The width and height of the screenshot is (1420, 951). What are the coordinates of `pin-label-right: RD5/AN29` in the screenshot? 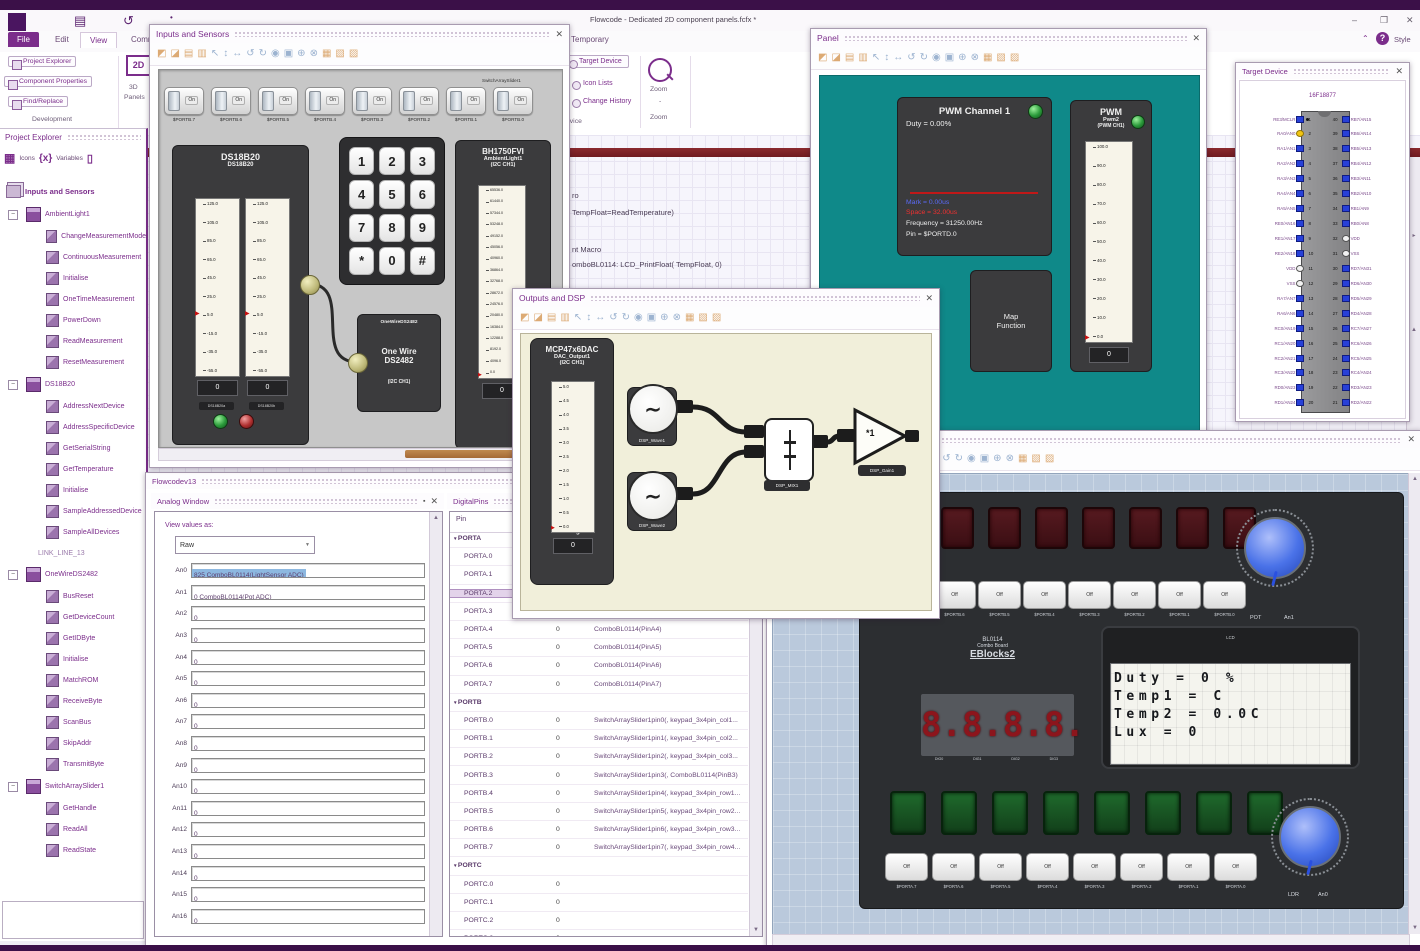 It's located at (1377, 298).